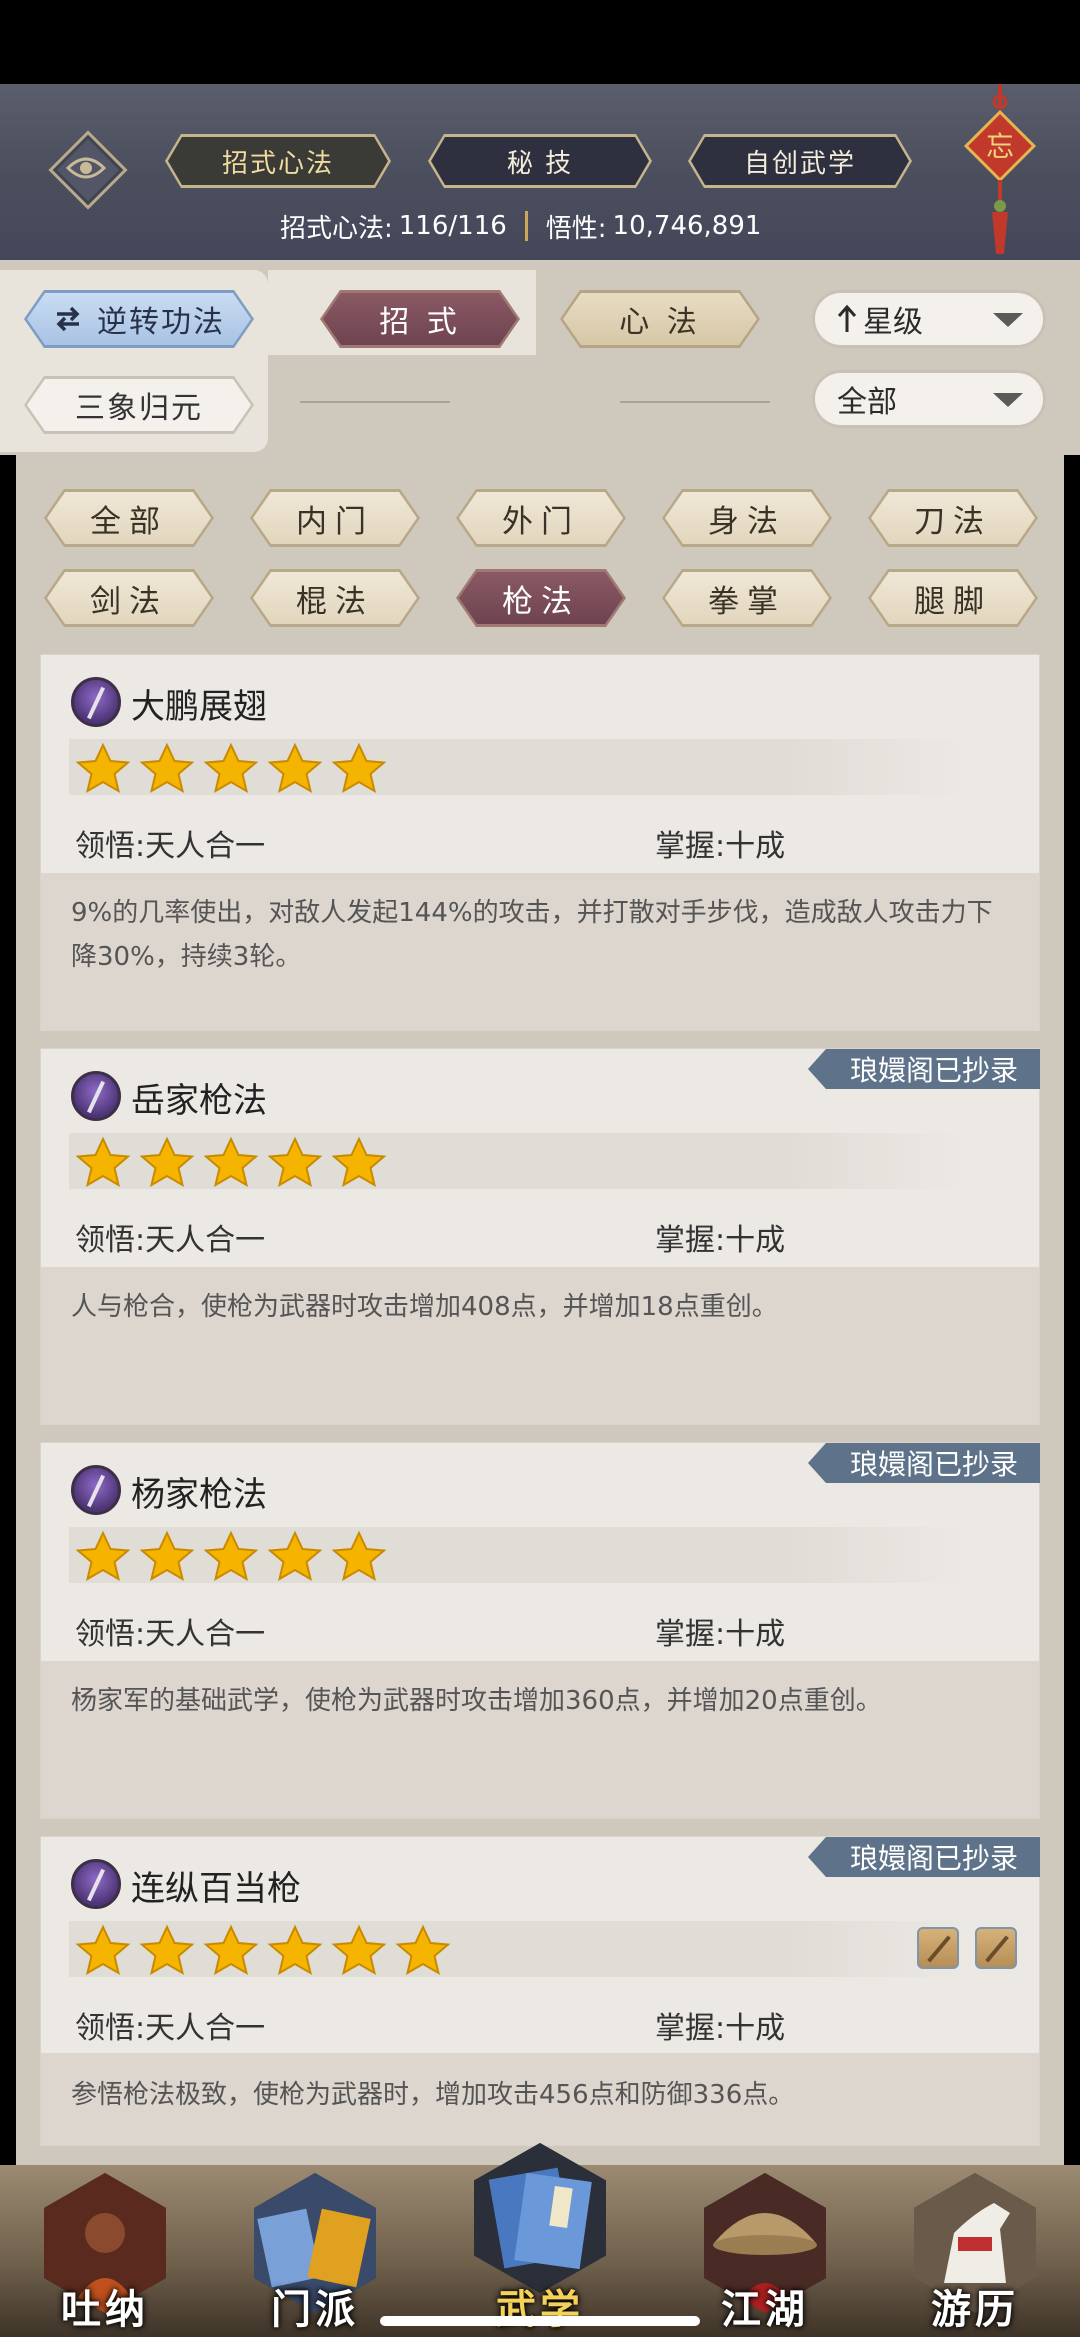 The height and width of the screenshot is (2337, 1080). I want to click on nav-travel: 游历, so click(975, 2251).